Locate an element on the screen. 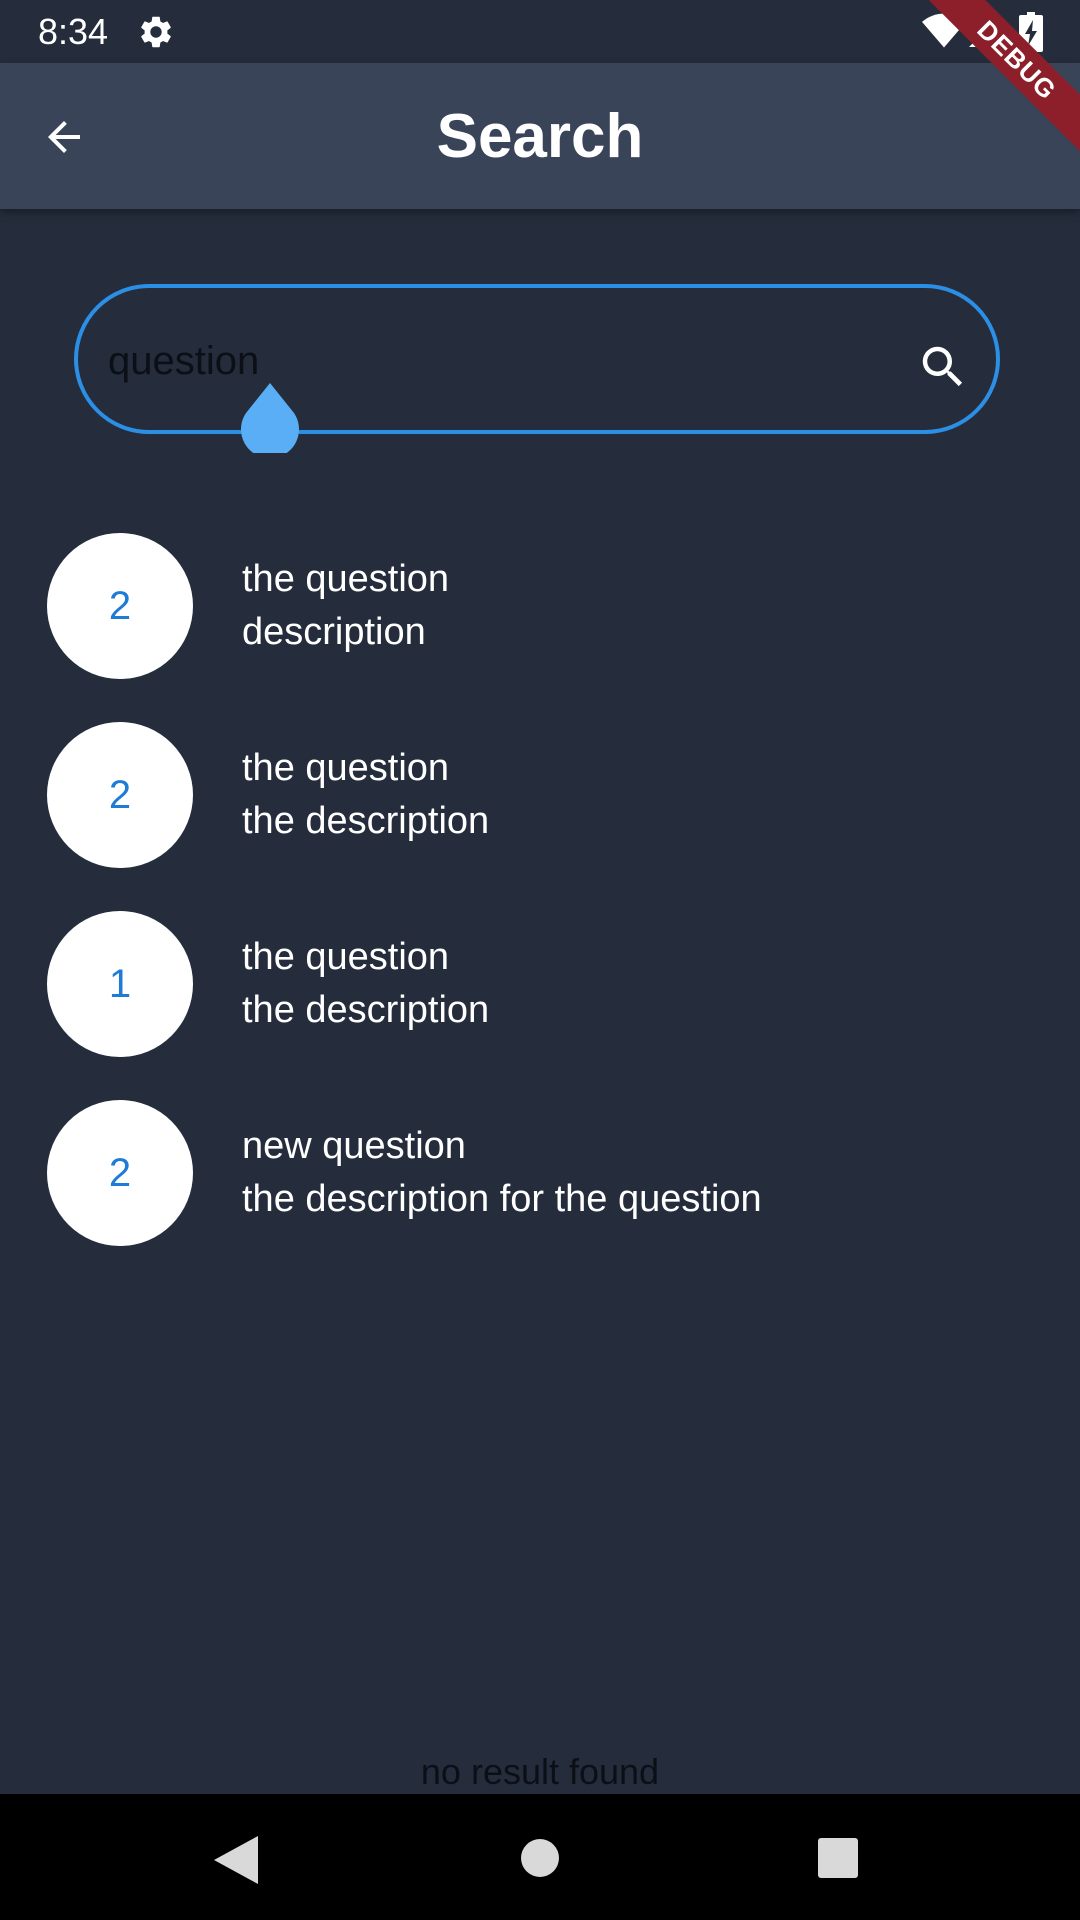 The height and width of the screenshot is (1920, 1080). count-avatar: 1 is located at coordinates (120, 984).